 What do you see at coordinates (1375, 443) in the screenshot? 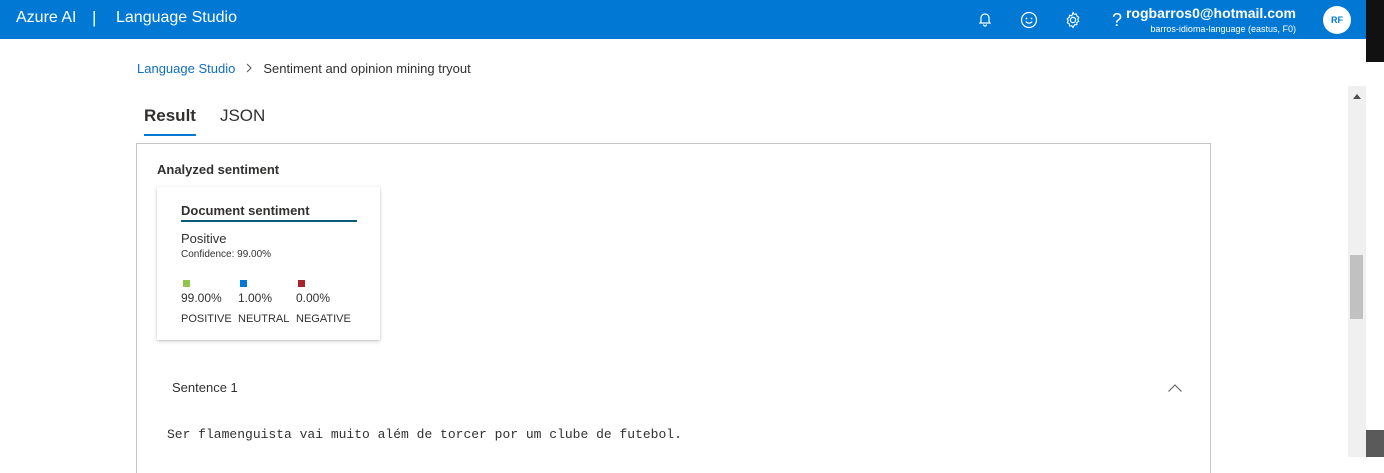
I see `window-corner` at bounding box center [1375, 443].